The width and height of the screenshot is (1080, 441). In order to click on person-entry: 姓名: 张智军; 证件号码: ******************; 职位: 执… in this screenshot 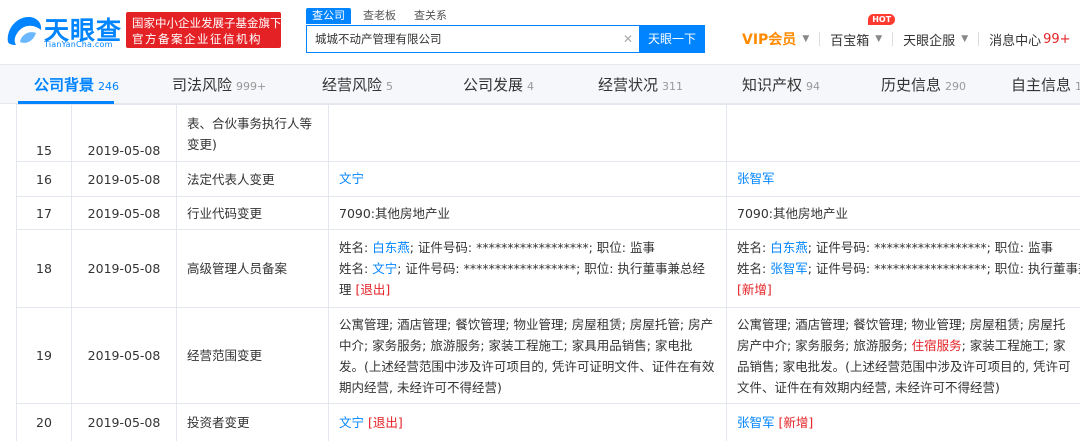, I will do `click(908, 268)`.